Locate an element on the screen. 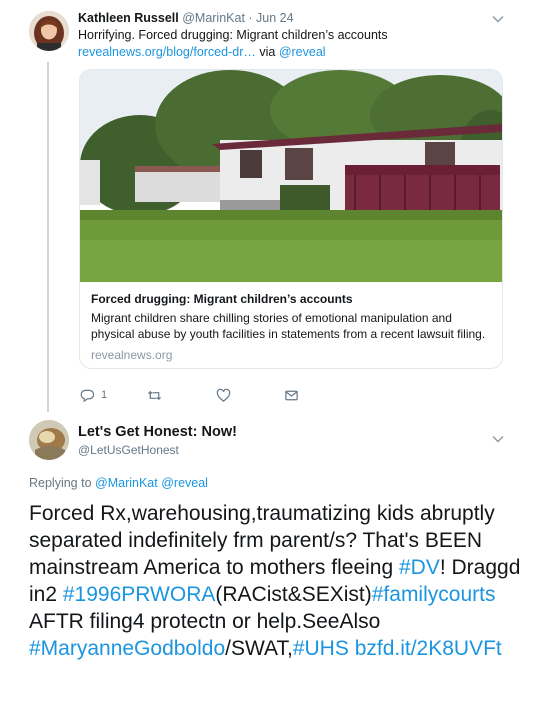  replying-prefix: Replying to is located at coordinates (62, 483).